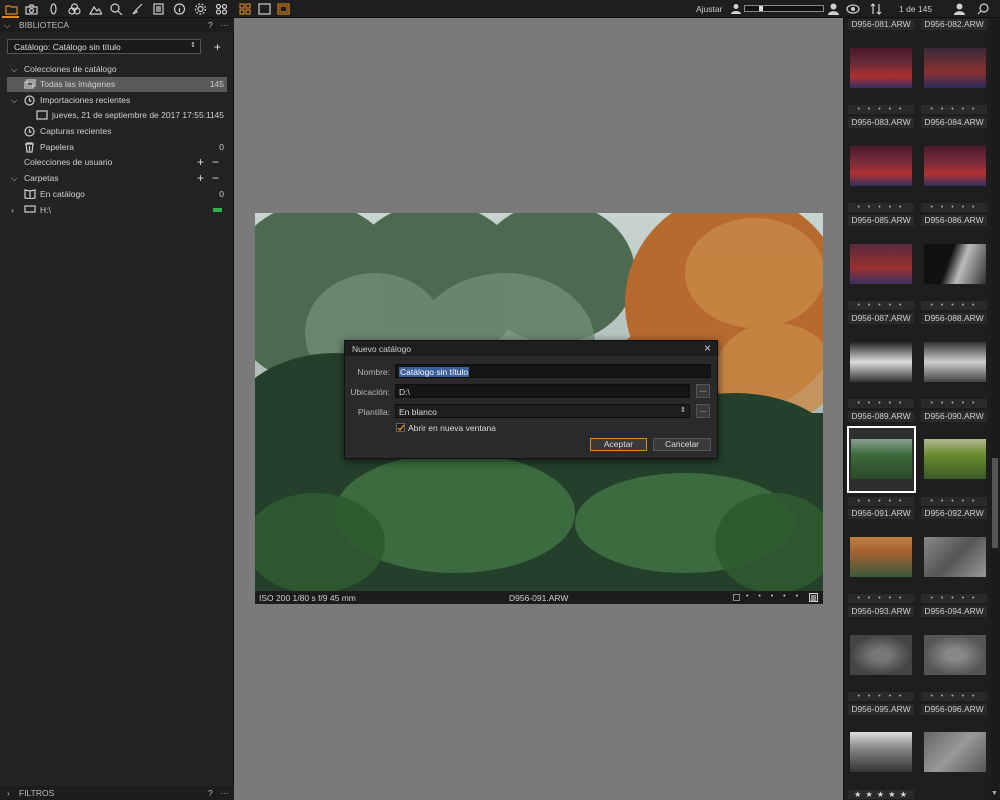 The image size is (1000, 800). I want to click on remove-folder-icon: −, so click(215, 178).